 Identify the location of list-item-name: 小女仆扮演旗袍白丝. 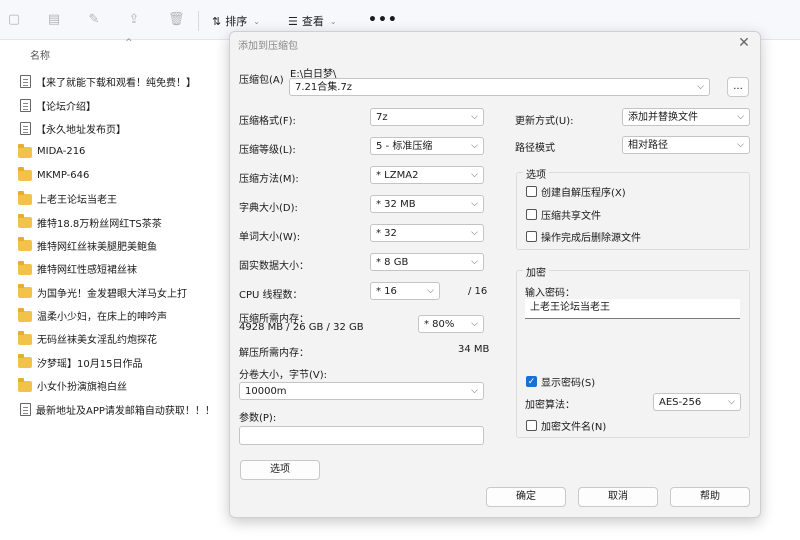
(82, 388).